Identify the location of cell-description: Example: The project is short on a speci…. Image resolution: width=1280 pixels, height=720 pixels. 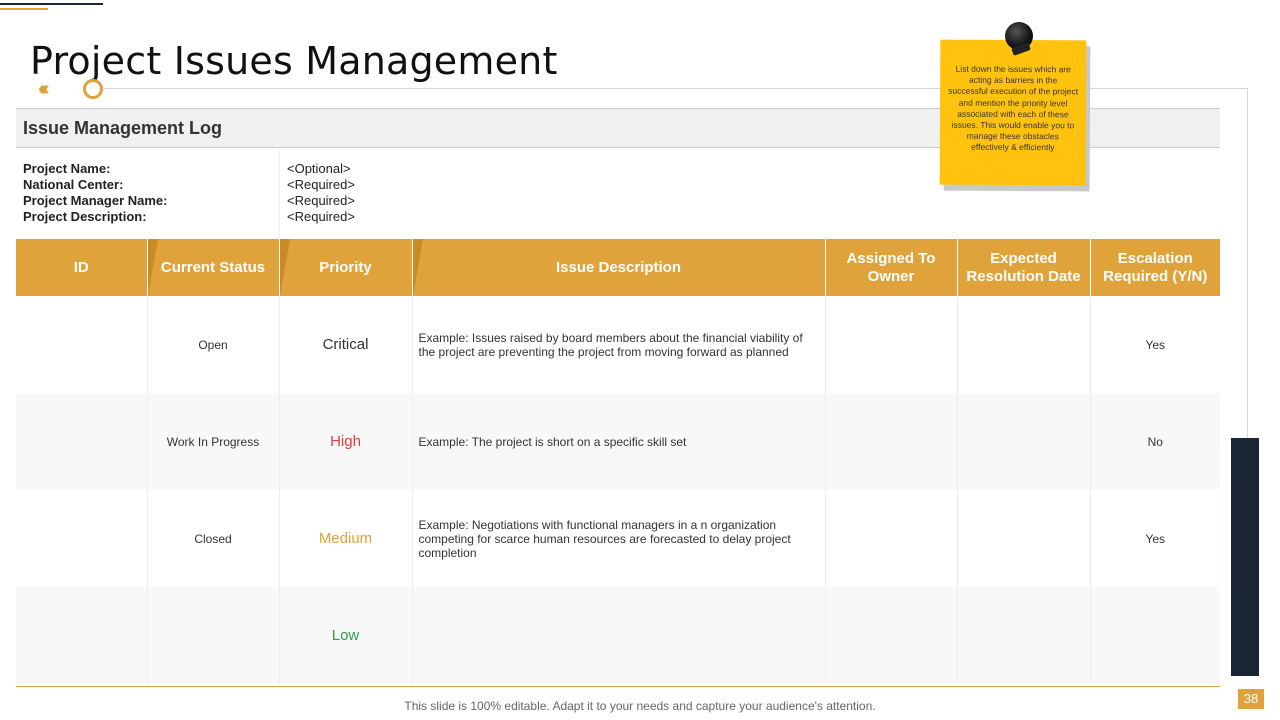
(618, 441).